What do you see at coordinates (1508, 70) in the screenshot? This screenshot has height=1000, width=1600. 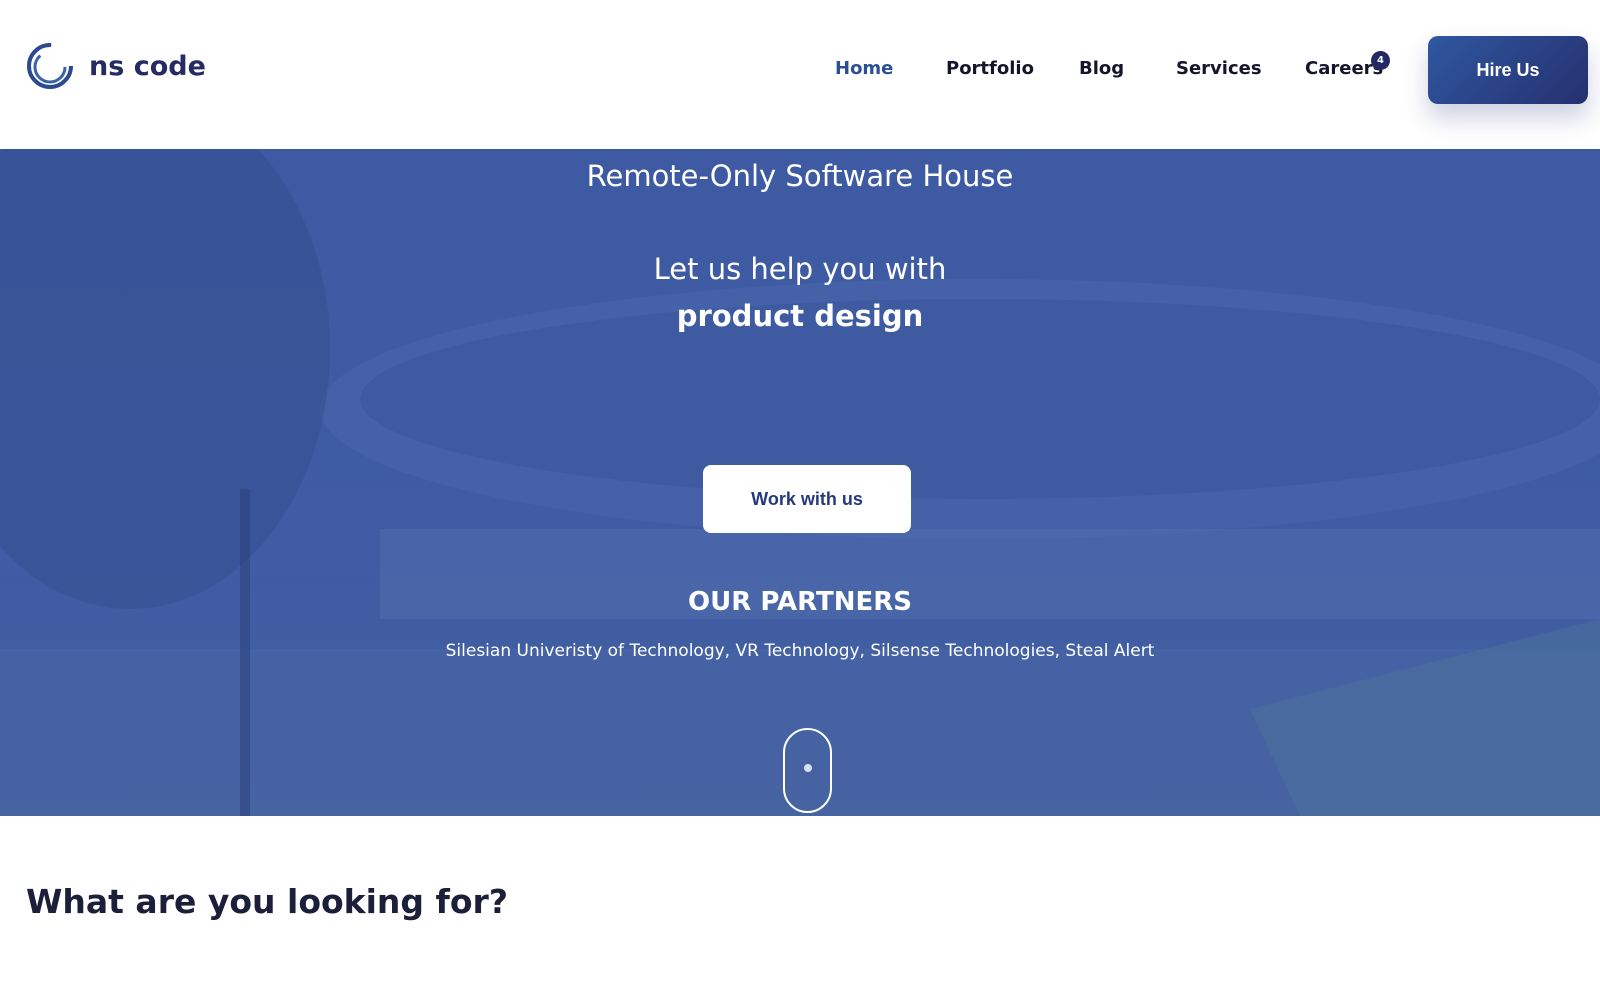 I see `hire-us-button: Hire Us` at bounding box center [1508, 70].